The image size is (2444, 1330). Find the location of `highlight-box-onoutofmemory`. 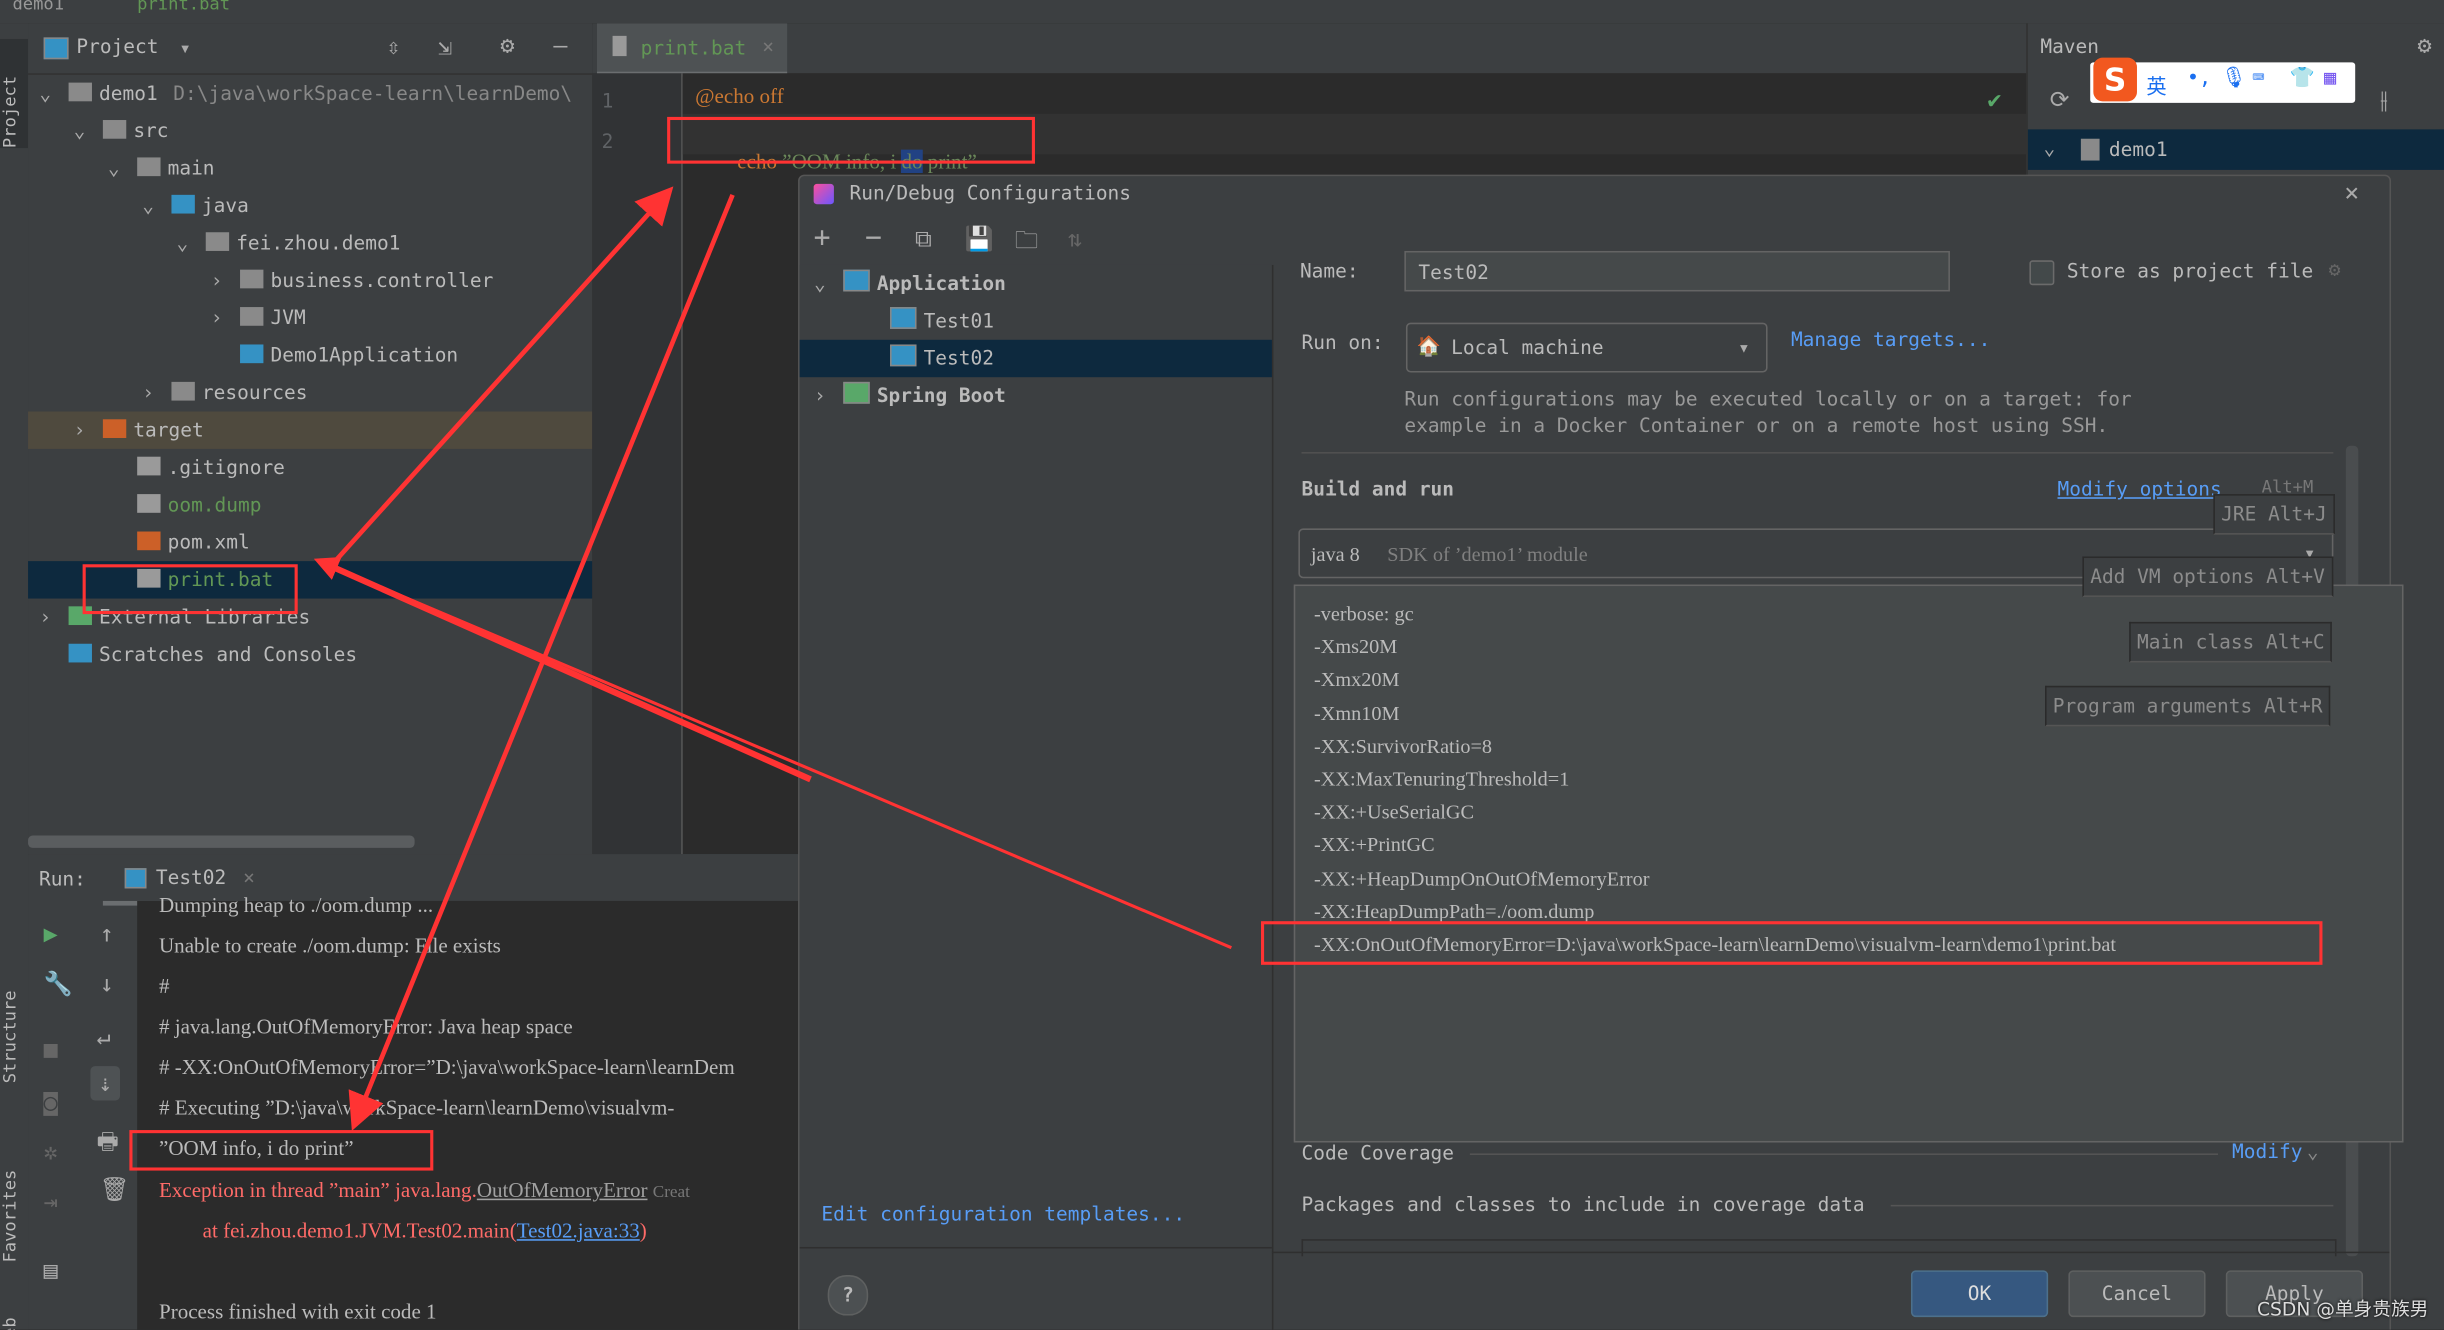

highlight-box-onoutofmemory is located at coordinates (1791, 943).